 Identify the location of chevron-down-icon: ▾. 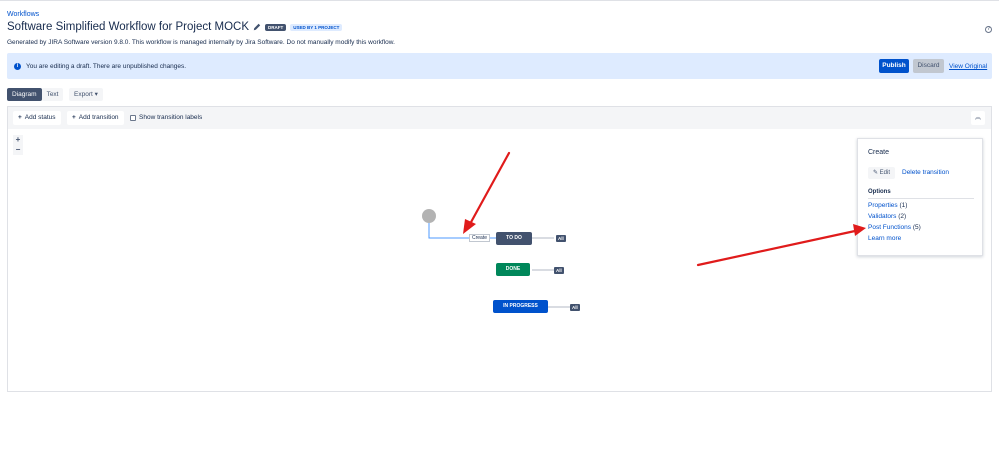
(96, 94).